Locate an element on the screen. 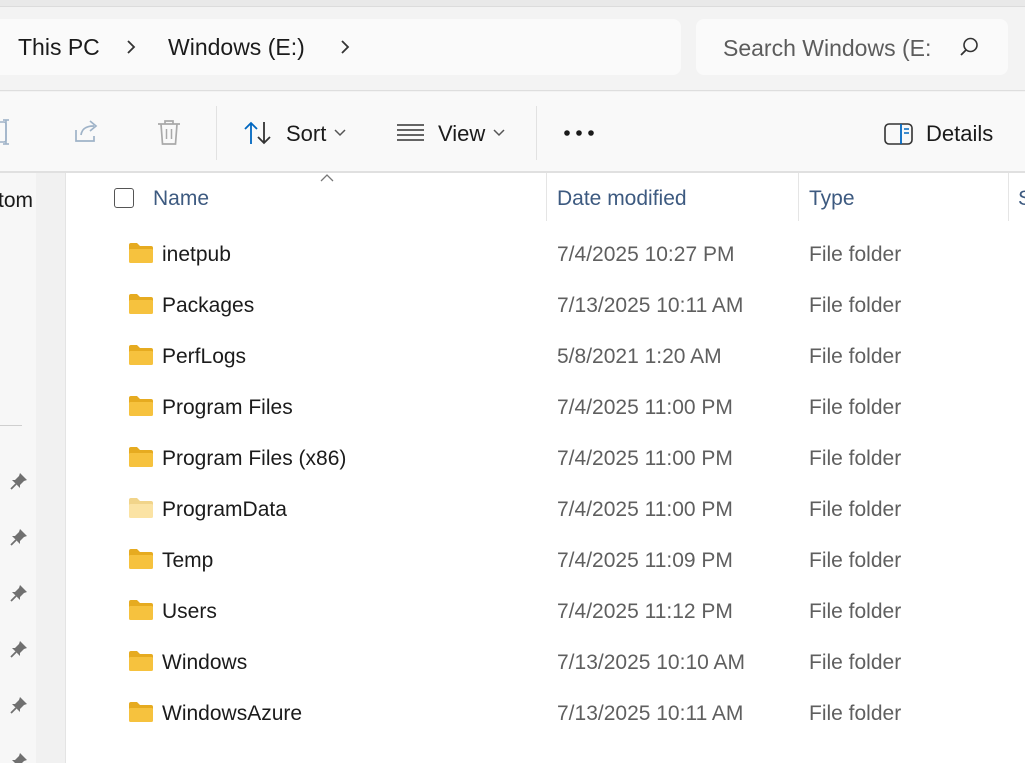 The image size is (1025, 763). table-row: Temp 7/4/2025 11:09 PM File folder is located at coordinates (545, 562).